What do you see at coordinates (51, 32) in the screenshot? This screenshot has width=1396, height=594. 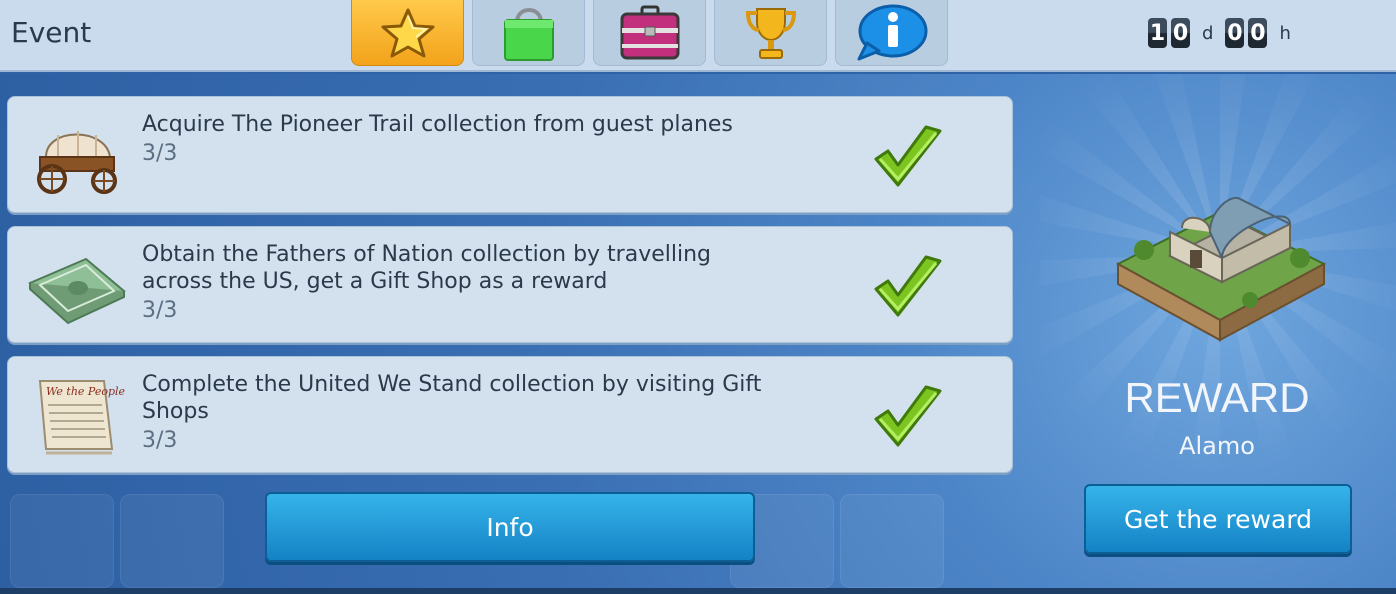 I see `event-title: Event` at bounding box center [51, 32].